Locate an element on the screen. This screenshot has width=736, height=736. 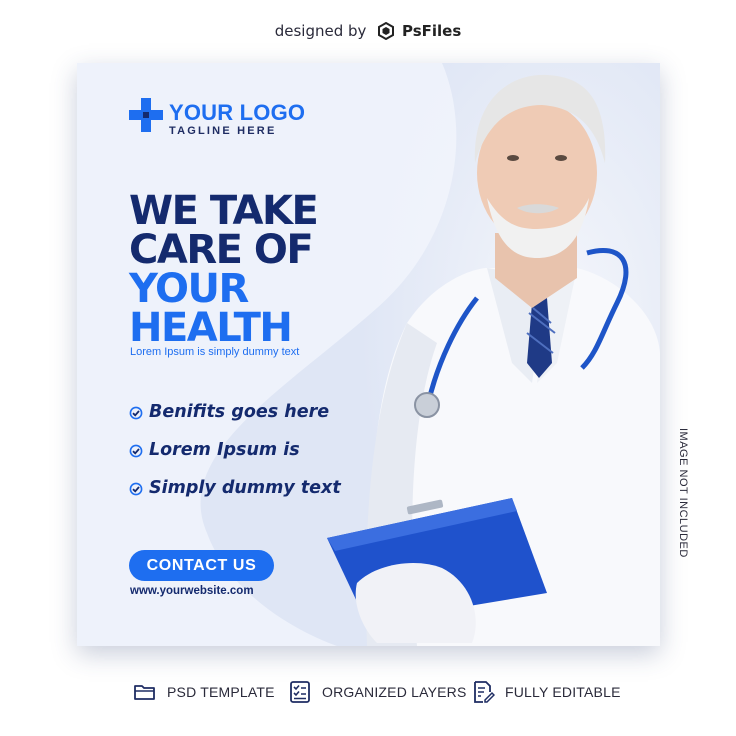
feature-organized-layers: ORGANIZED LAYERS is located at coordinates (377, 692).